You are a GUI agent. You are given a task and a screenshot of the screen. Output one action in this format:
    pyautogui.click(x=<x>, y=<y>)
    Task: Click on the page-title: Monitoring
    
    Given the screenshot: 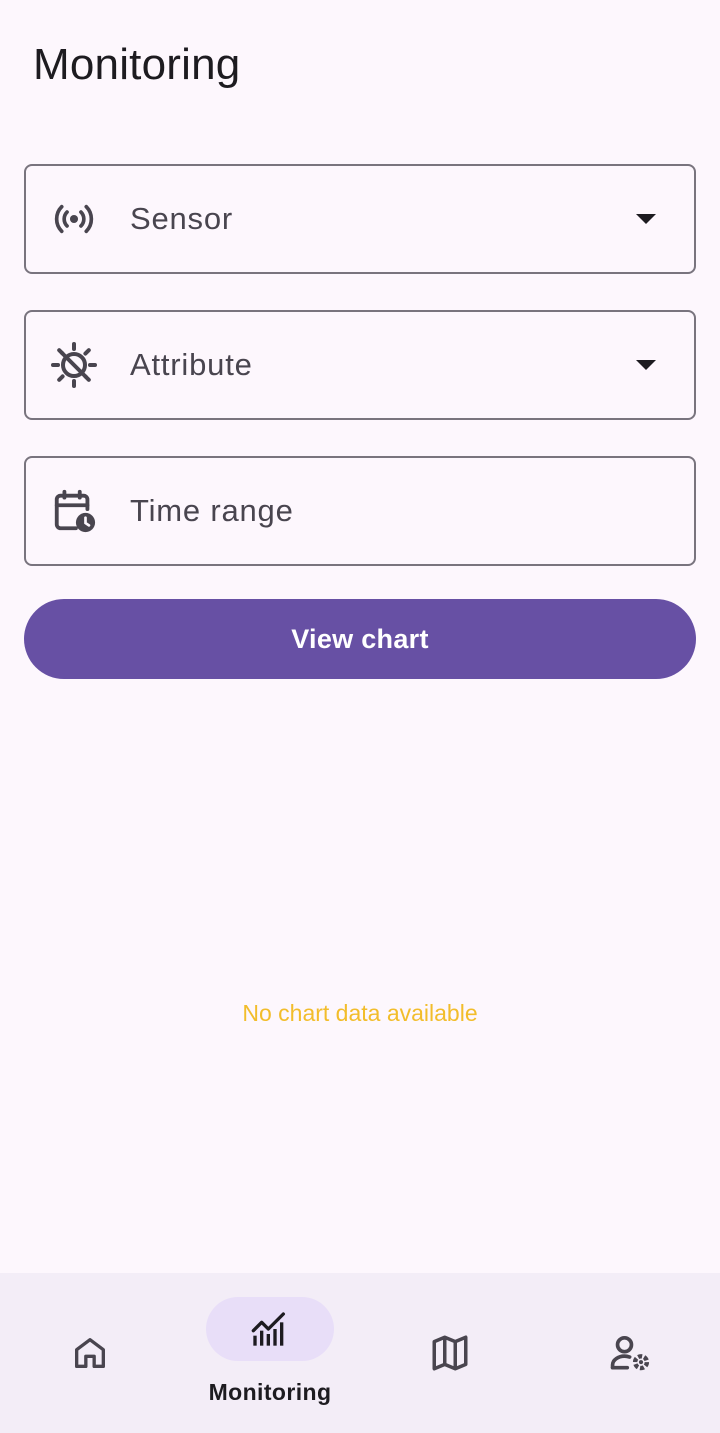 What is the action you would take?
    pyautogui.click(x=137, y=64)
    